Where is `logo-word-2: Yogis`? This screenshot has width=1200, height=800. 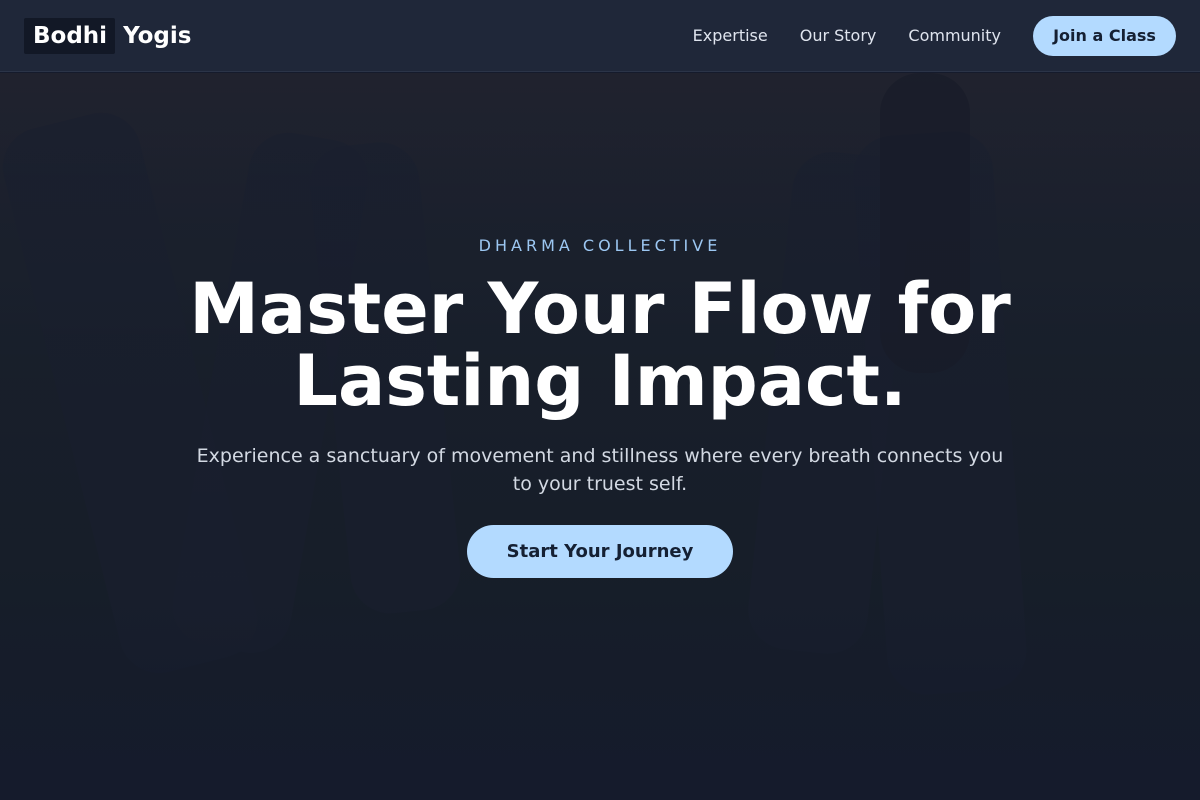 logo-word-2: Yogis is located at coordinates (157, 35).